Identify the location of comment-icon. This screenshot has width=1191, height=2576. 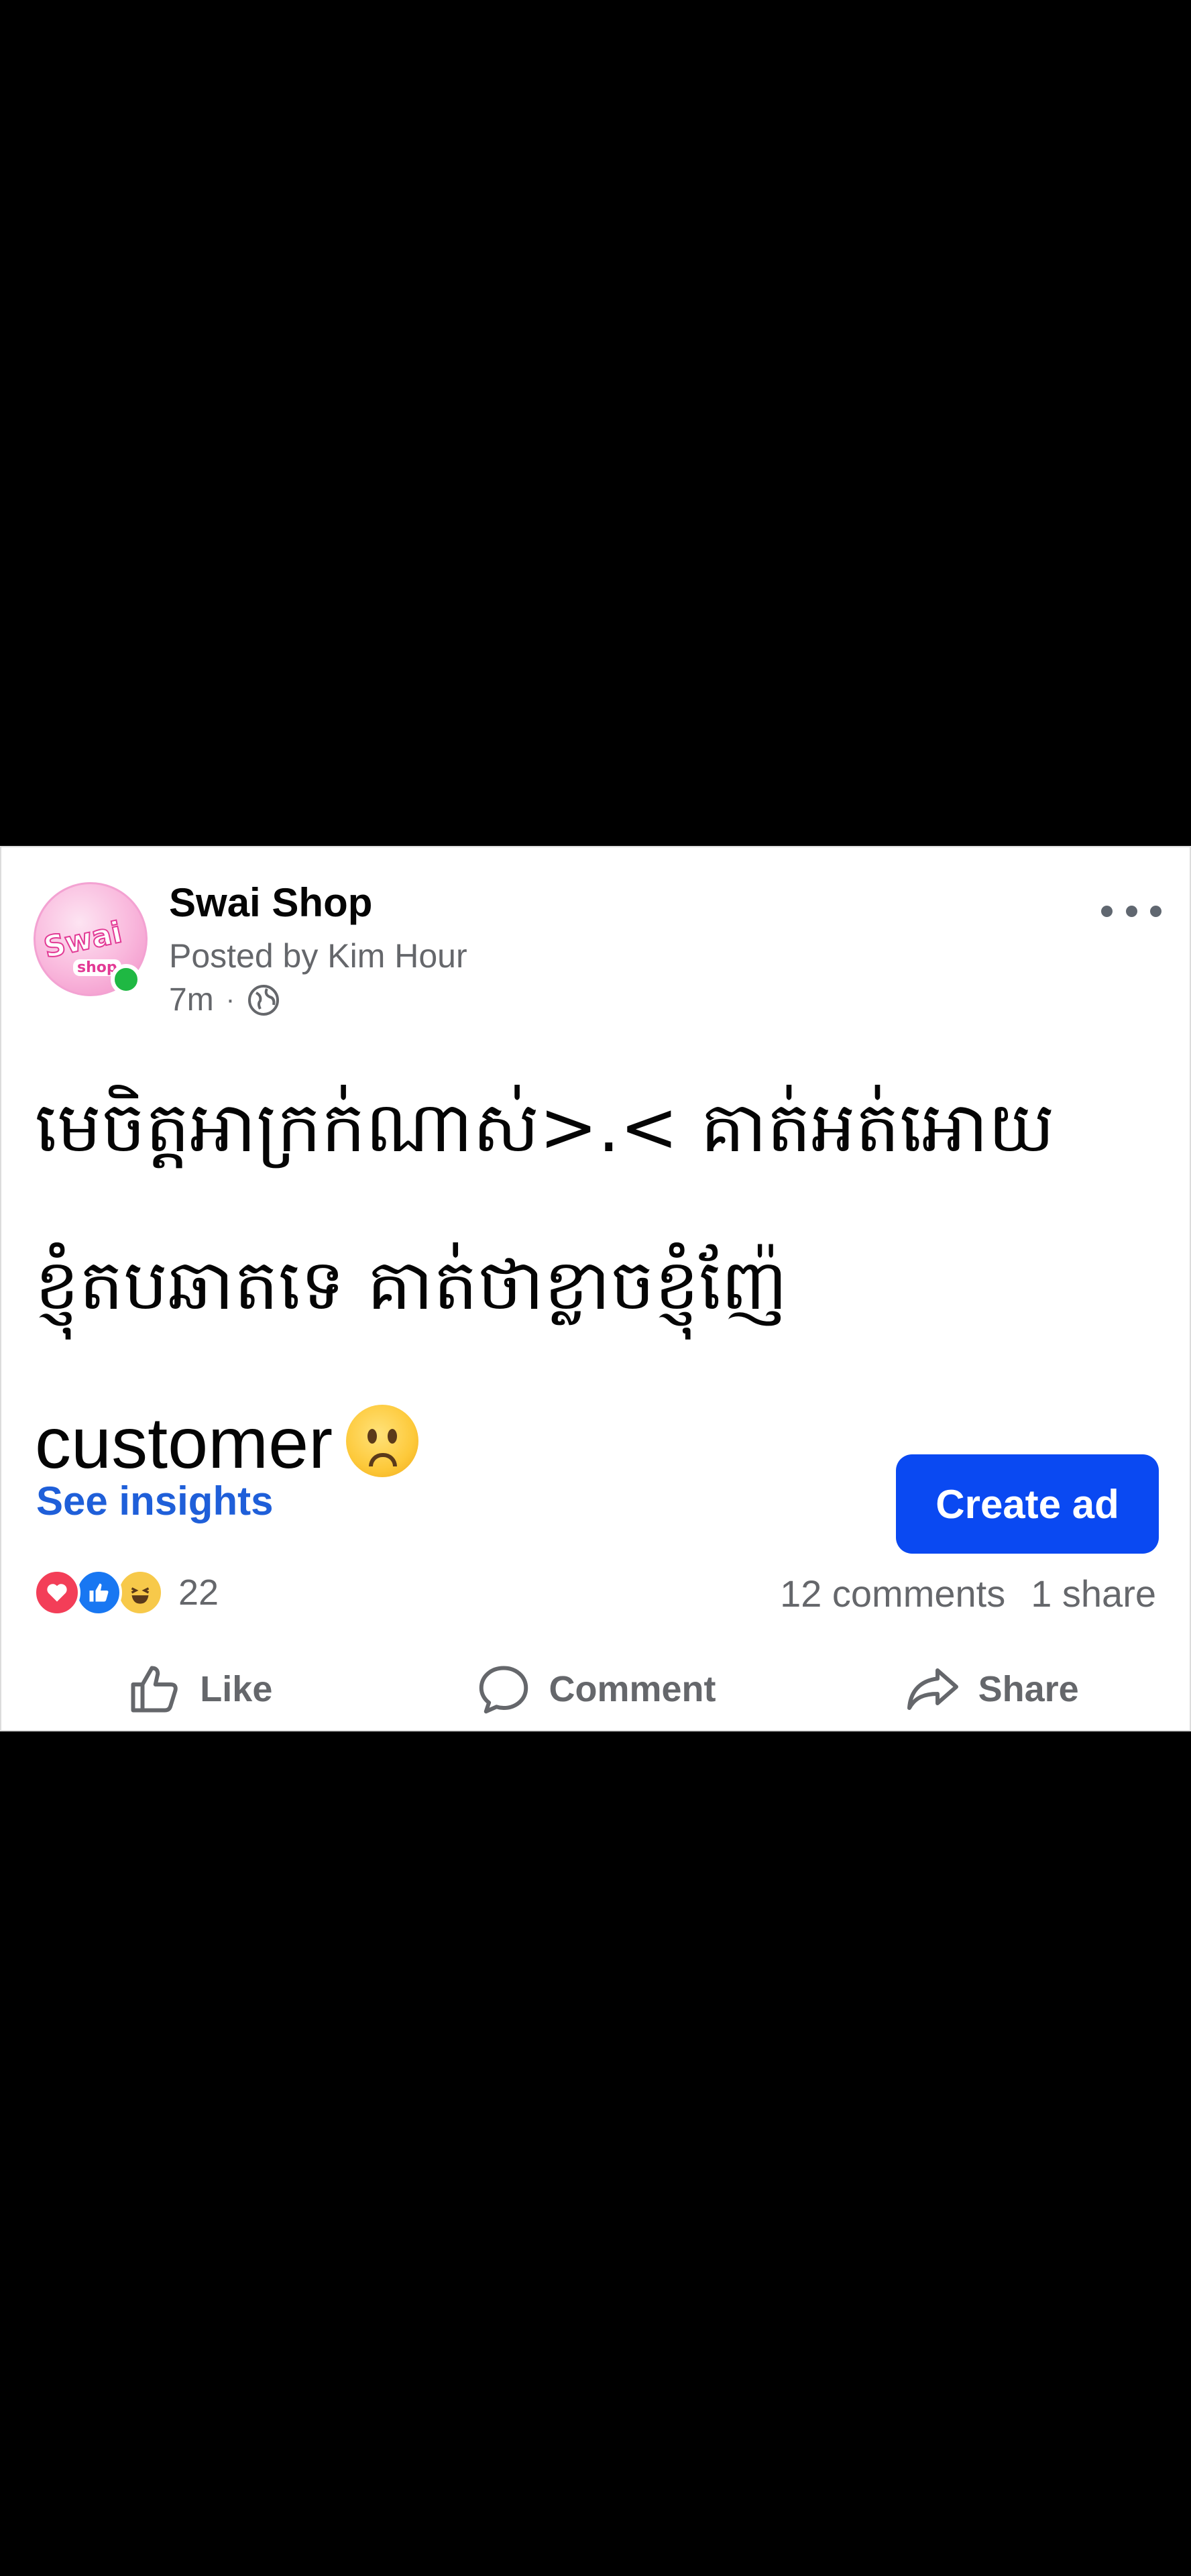
(504, 1690).